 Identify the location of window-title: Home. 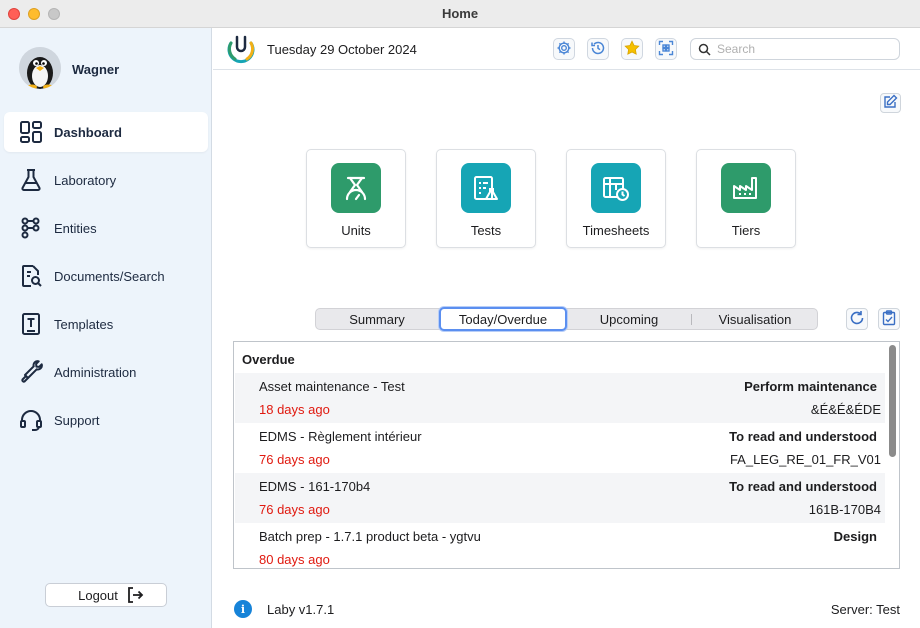
(460, 13).